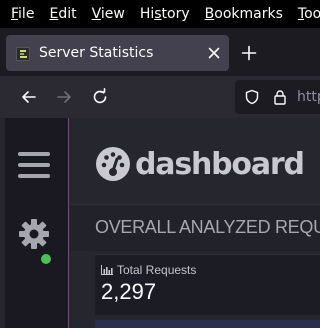  I want to click on forward-arrow-icon, so click(64, 97).